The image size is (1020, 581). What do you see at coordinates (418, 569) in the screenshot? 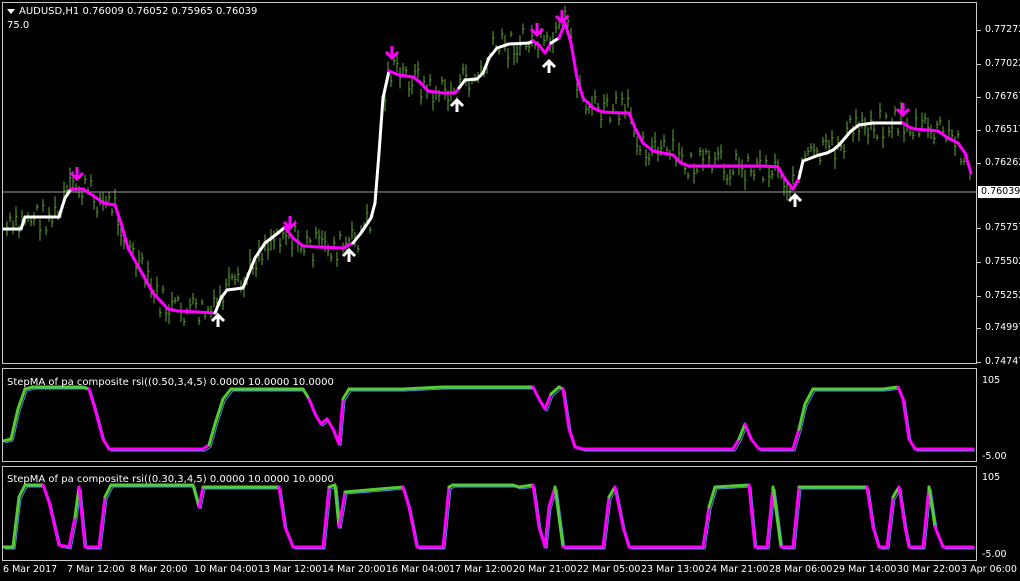
I see `time-label: 16 Mar 04:00` at bounding box center [418, 569].